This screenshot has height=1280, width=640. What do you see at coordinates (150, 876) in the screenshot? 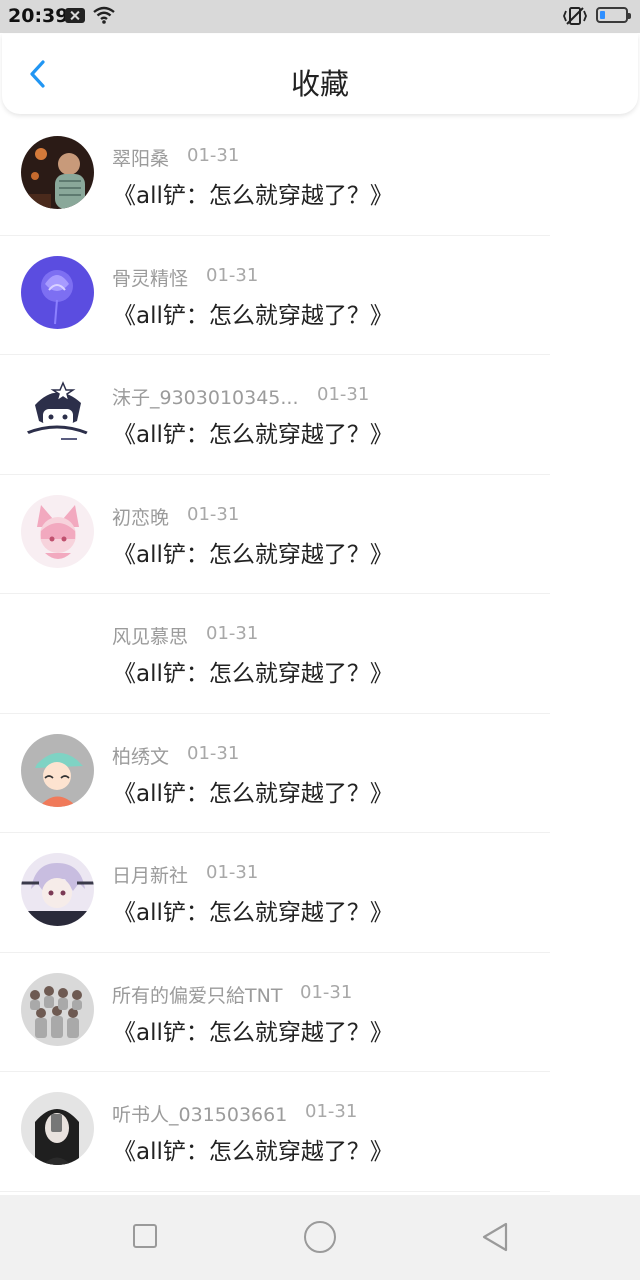
I see `user-name: 日月新社` at bounding box center [150, 876].